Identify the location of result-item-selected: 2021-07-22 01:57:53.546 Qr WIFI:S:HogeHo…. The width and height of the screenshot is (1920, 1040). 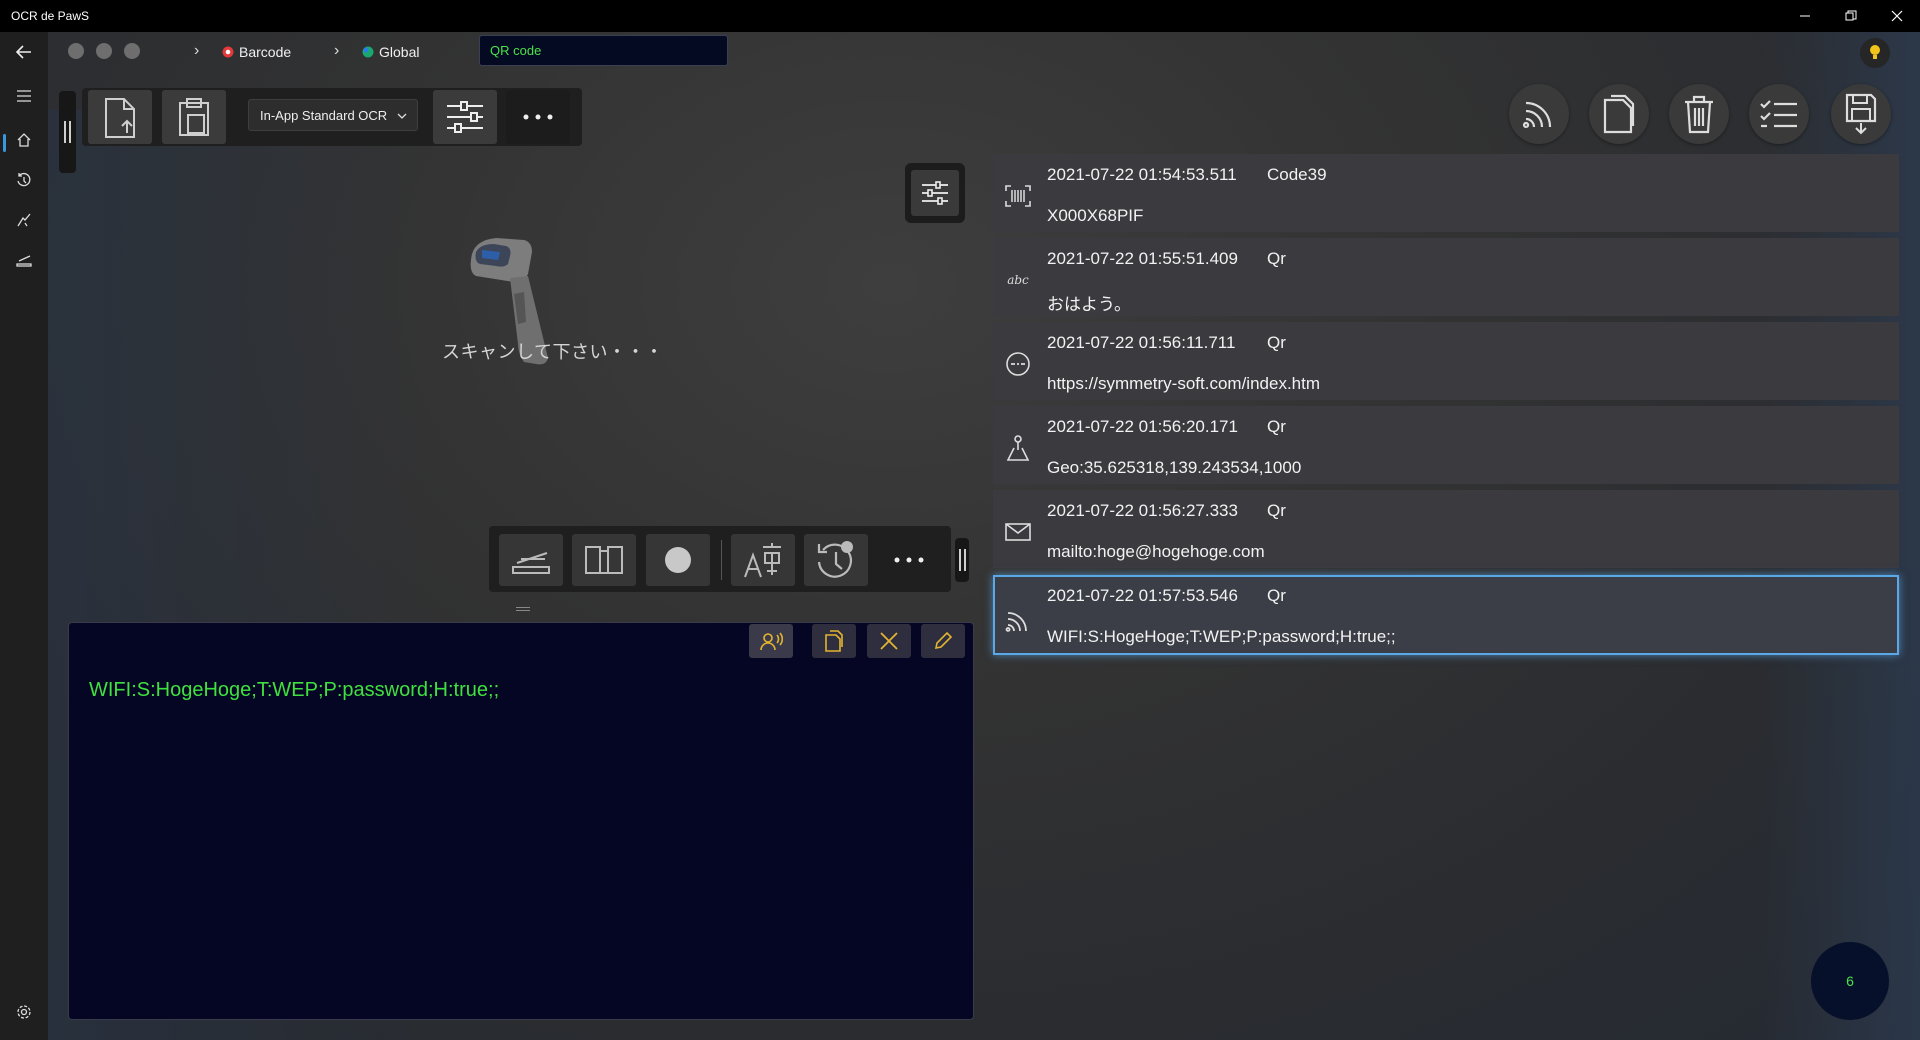
(1446, 615).